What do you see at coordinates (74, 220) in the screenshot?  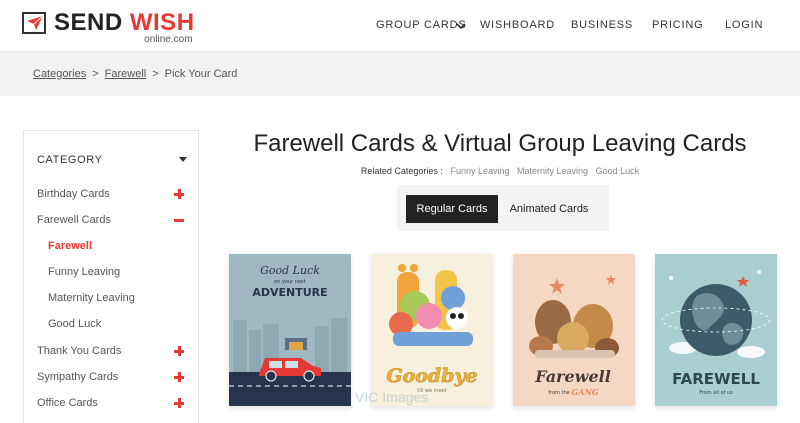 I see `sidebar-item-farewell-cards: Farewell Cards` at bounding box center [74, 220].